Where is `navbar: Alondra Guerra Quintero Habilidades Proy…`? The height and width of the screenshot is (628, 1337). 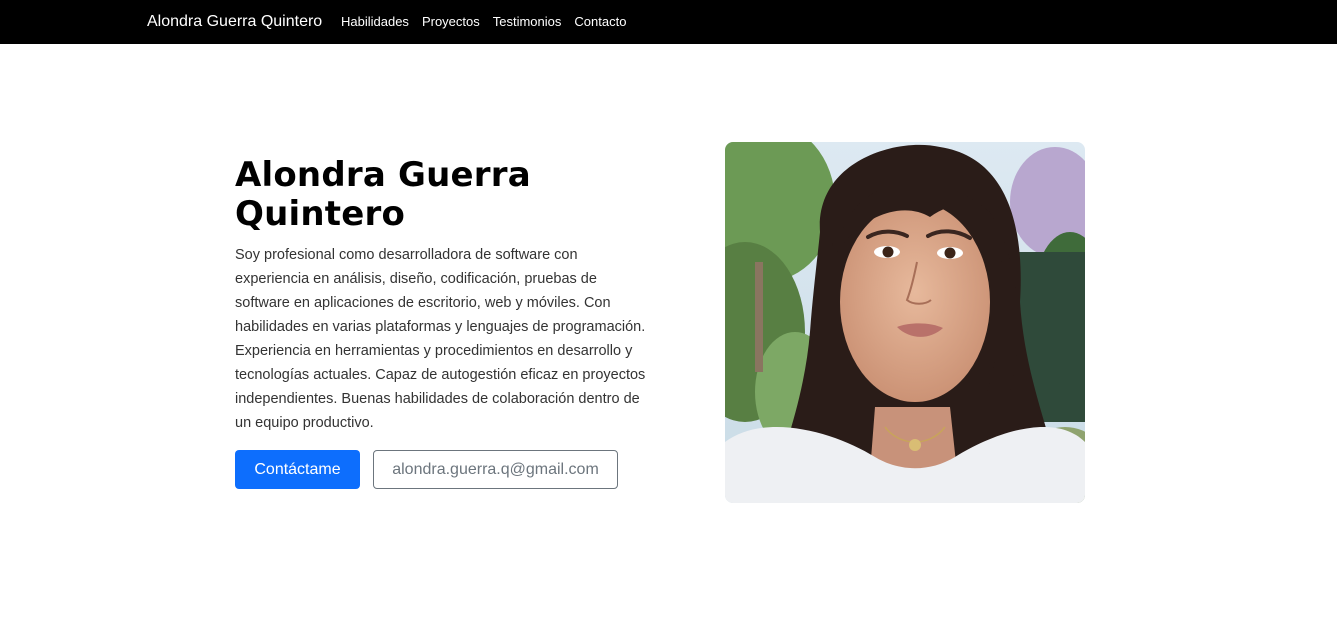 navbar: Alondra Guerra Quintero Habilidades Proy… is located at coordinates (668, 22).